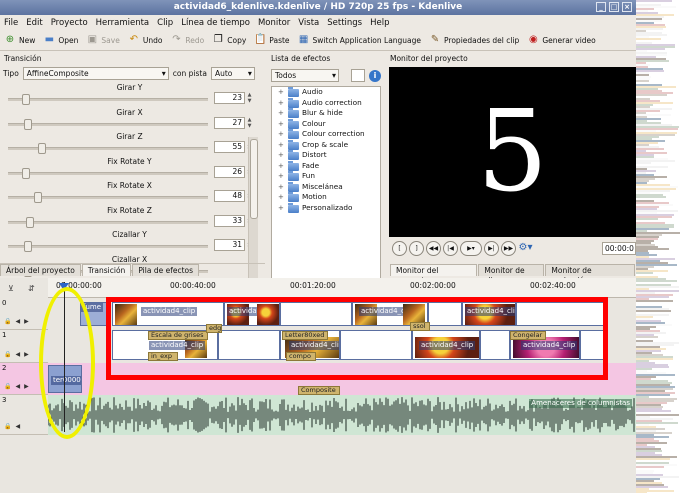  What do you see at coordinates (319, 390) in the screenshot?
I see `transition-clip: Composite` at bounding box center [319, 390].